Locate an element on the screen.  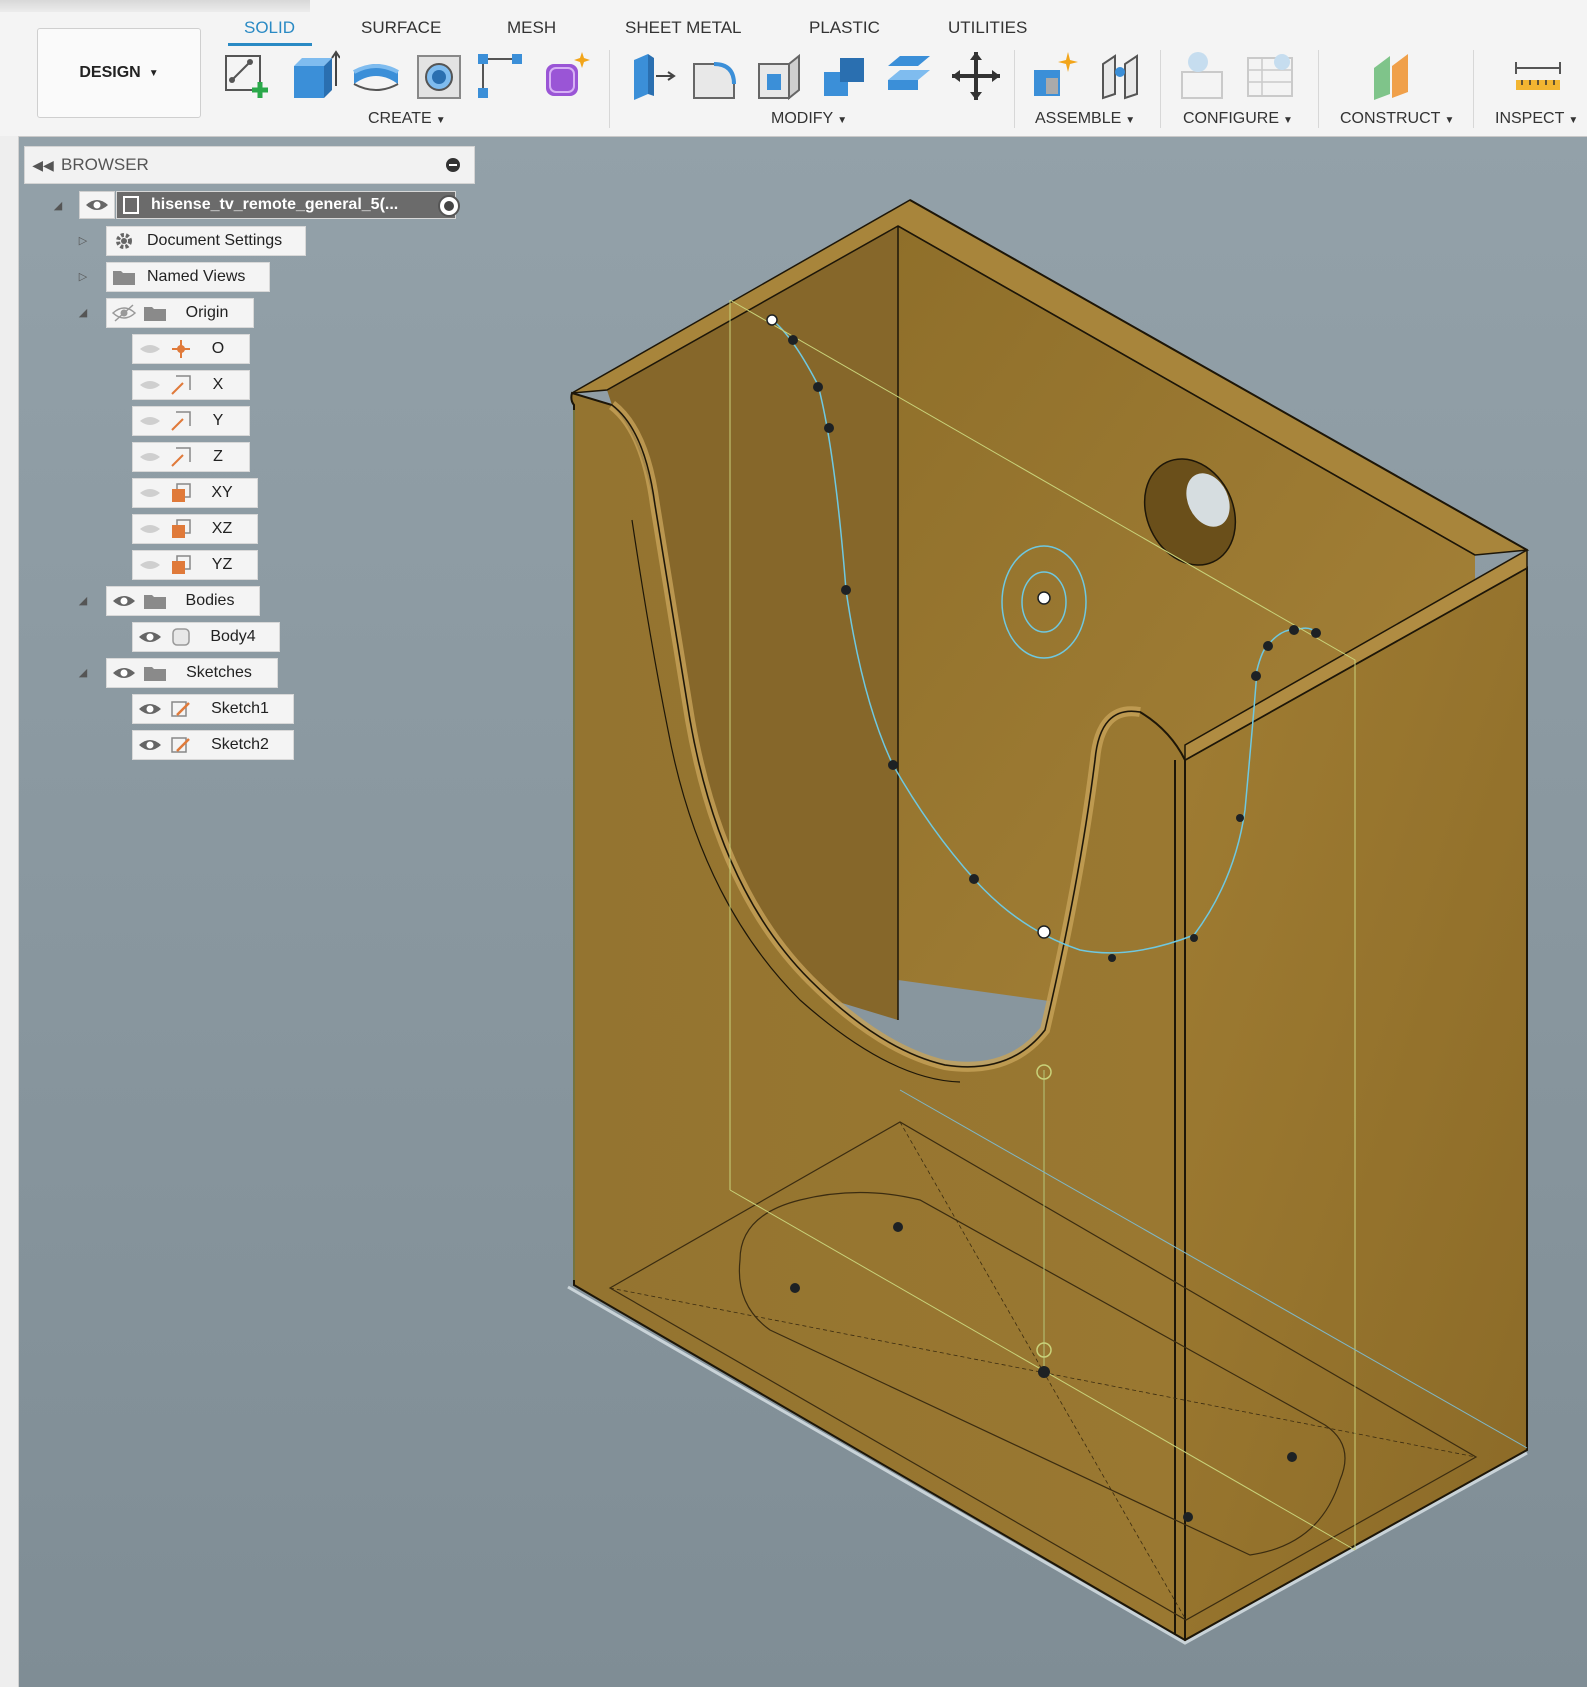
create-menu: CREATE ▼ is located at coordinates (407, 119).